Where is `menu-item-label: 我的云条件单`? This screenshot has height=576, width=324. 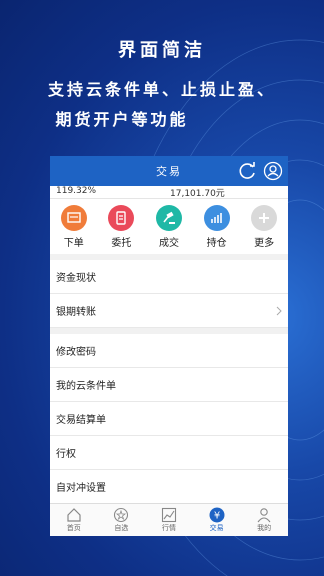
menu-item-label: 我的云条件单 is located at coordinates (86, 386).